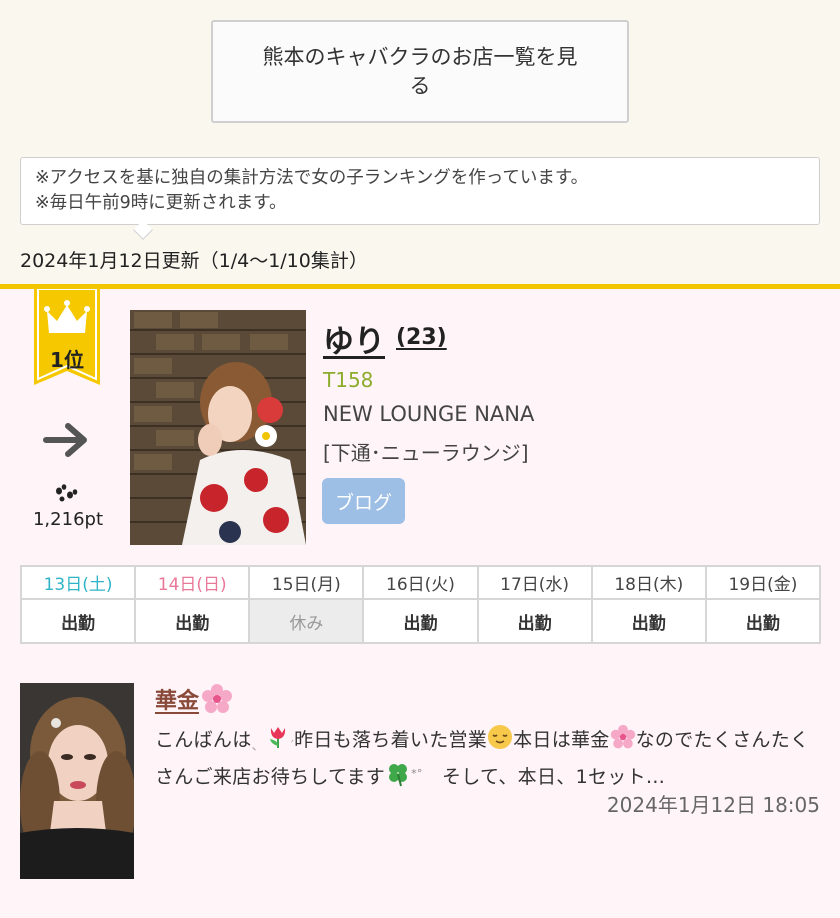  What do you see at coordinates (177, 701) in the screenshot?
I see `blog-title-text: 華金` at bounding box center [177, 701].